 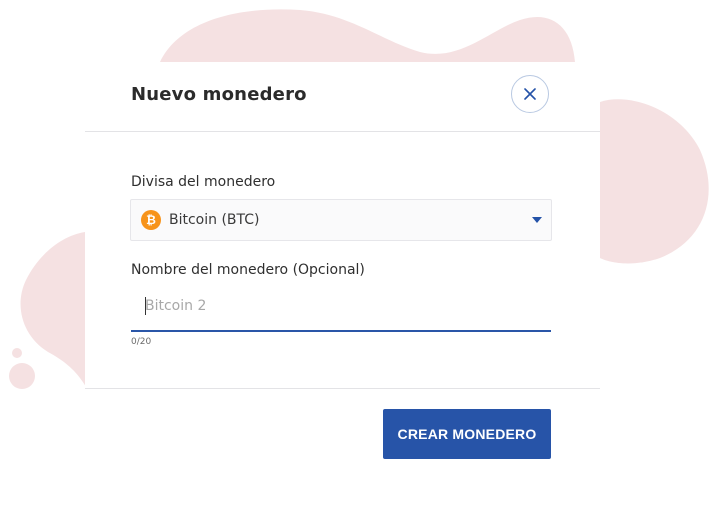 I want to click on close-icon, so click(x=530, y=94).